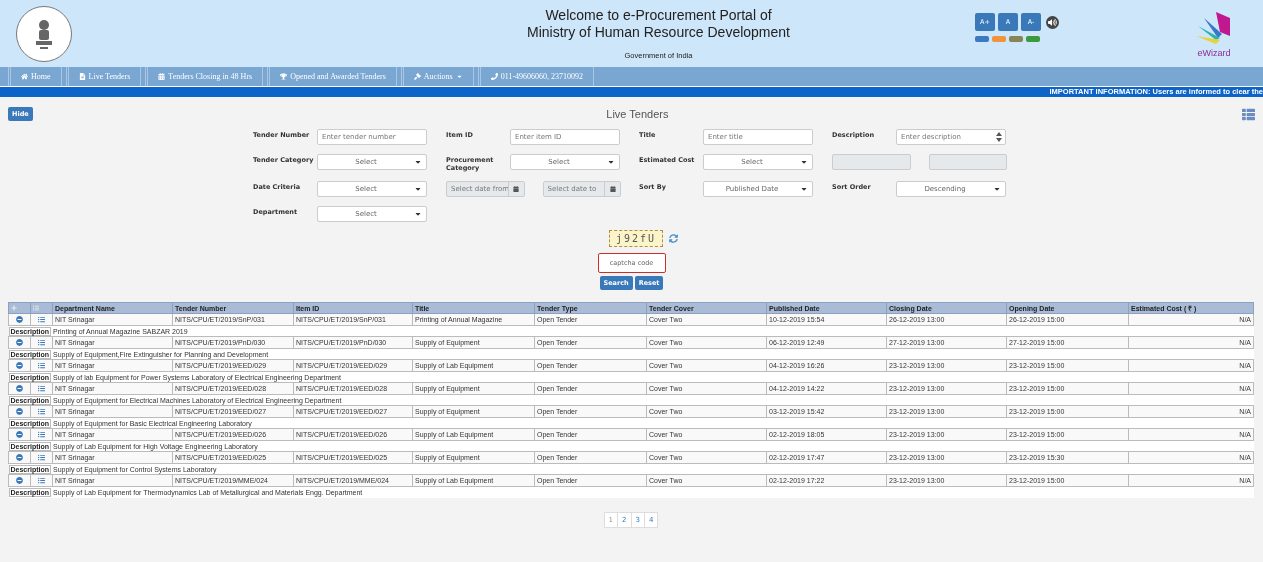  Describe the element at coordinates (417, 76) in the screenshot. I see `gavel-icon` at that location.